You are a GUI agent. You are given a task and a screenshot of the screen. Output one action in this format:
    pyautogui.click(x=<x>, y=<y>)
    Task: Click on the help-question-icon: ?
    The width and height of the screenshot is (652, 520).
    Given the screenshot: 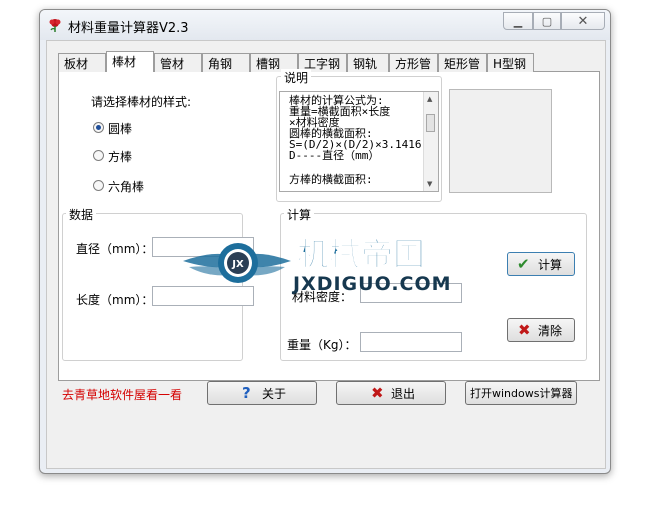 What is the action you would take?
    pyautogui.click(x=246, y=393)
    